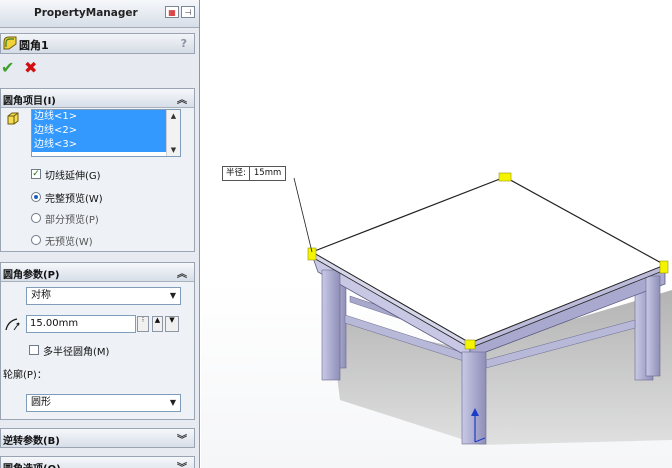  I want to click on help-icon: ?, so click(184, 43).